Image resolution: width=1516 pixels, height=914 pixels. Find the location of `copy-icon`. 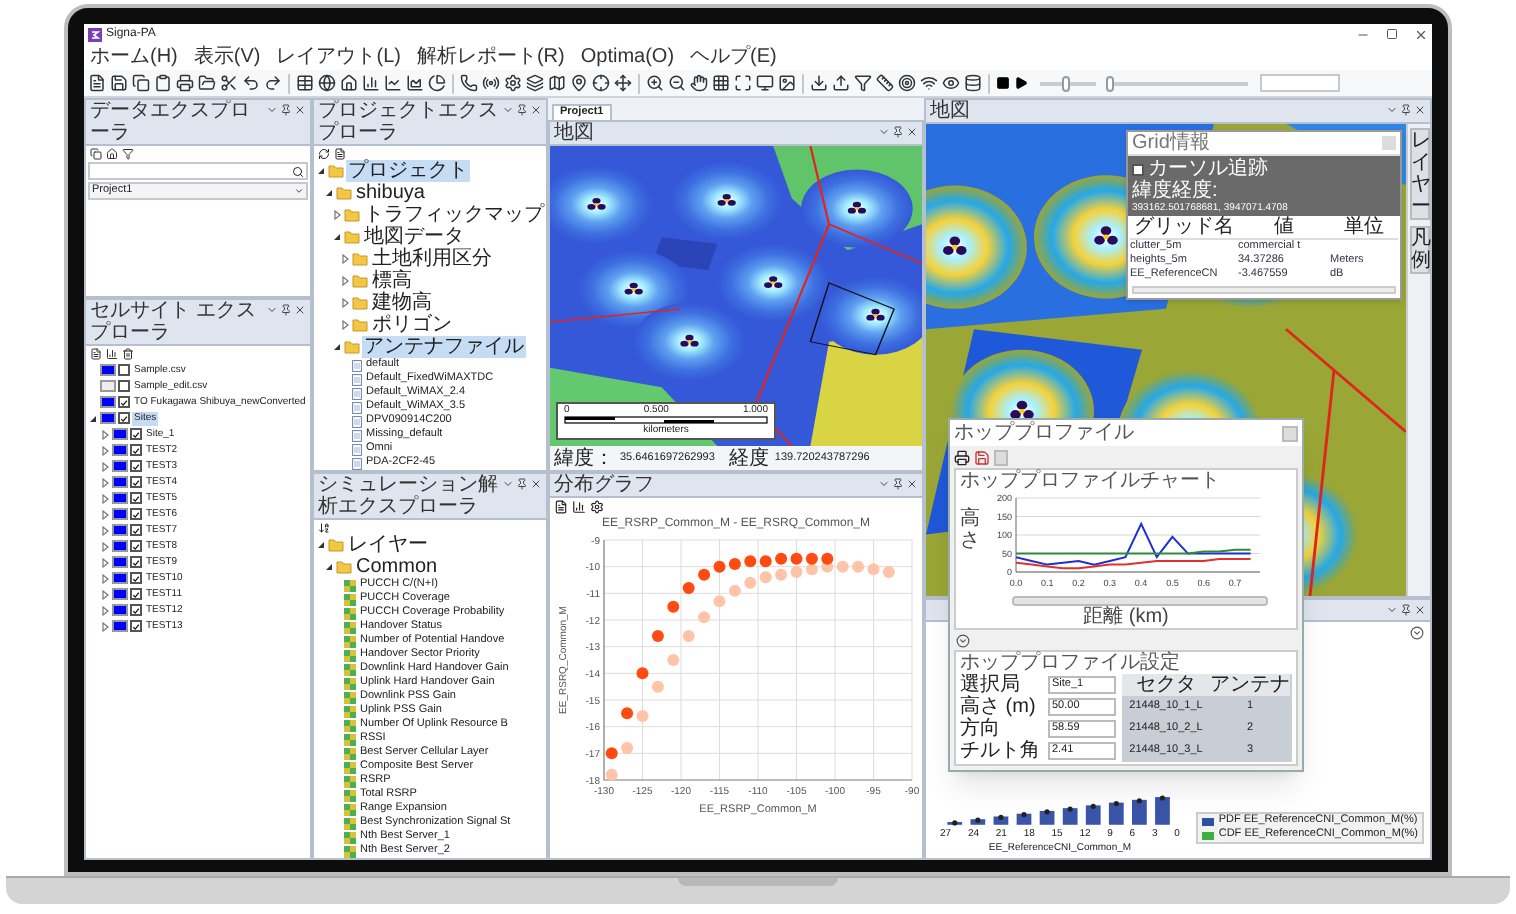

copy-icon is located at coordinates (96, 154).